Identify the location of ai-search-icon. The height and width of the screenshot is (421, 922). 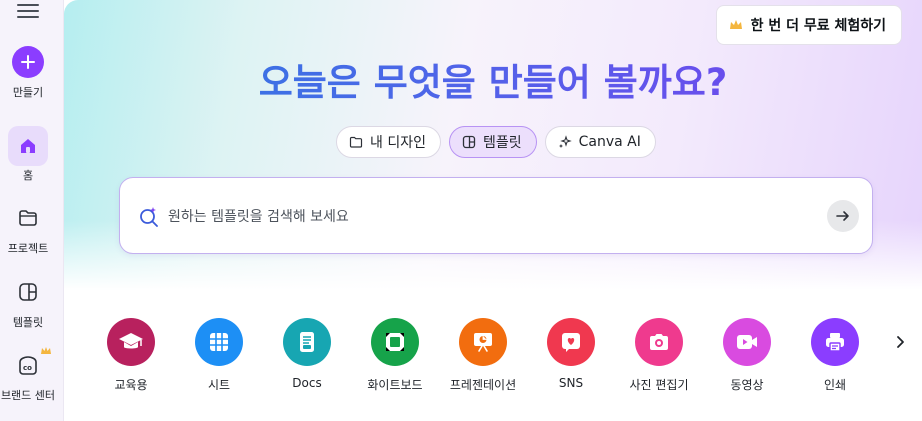
(149, 217).